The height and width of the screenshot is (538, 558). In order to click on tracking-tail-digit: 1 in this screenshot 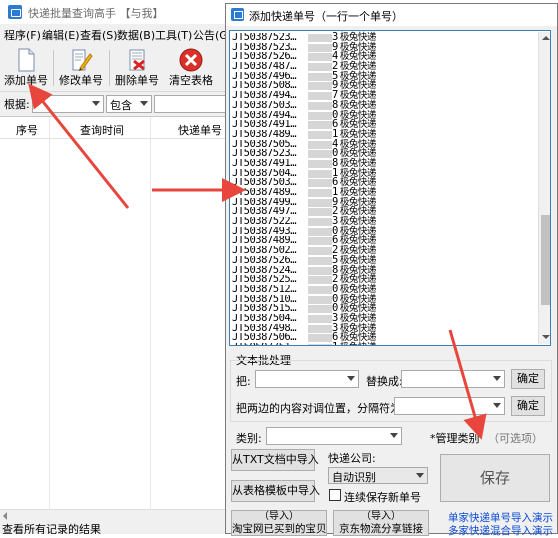, I will do `click(335, 343)`.